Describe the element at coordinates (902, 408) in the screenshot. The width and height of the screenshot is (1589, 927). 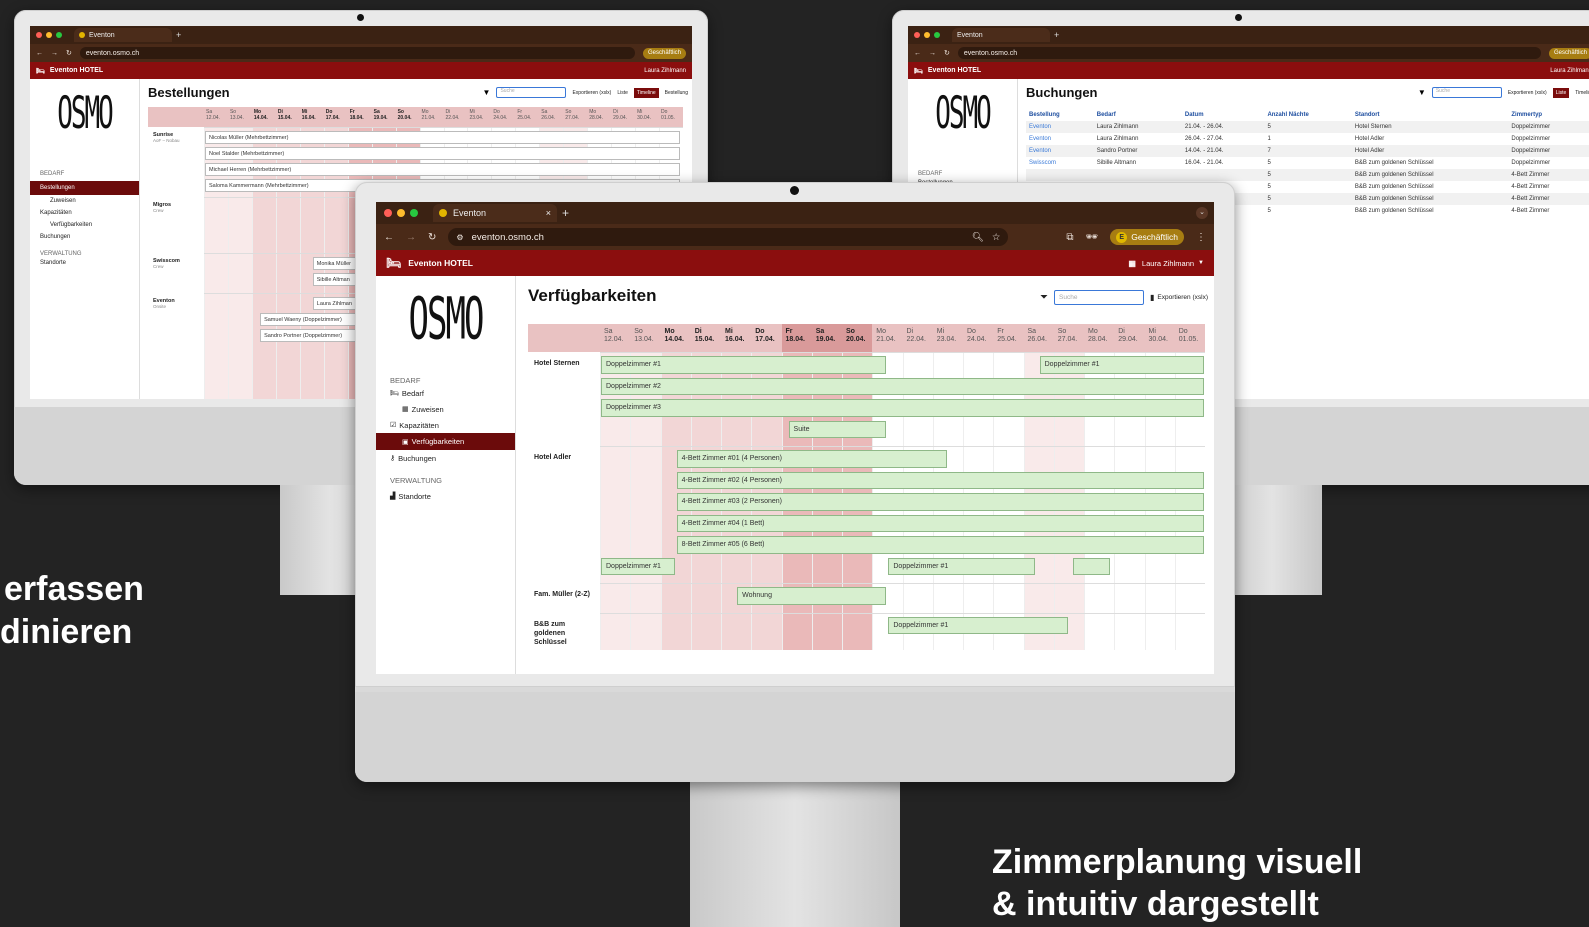
I see `room-bar: Doppelzimmer #3` at that location.